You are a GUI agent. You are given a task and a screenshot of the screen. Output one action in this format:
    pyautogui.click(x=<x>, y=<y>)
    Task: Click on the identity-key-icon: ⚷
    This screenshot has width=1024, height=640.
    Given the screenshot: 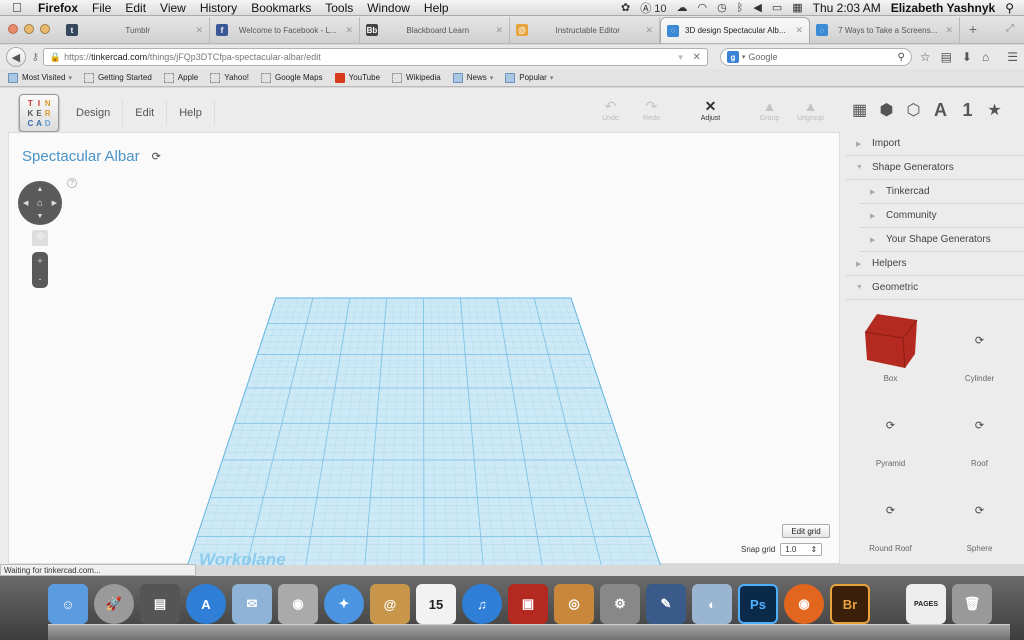 What is the action you would take?
    pyautogui.click(x=35, y=57)
    